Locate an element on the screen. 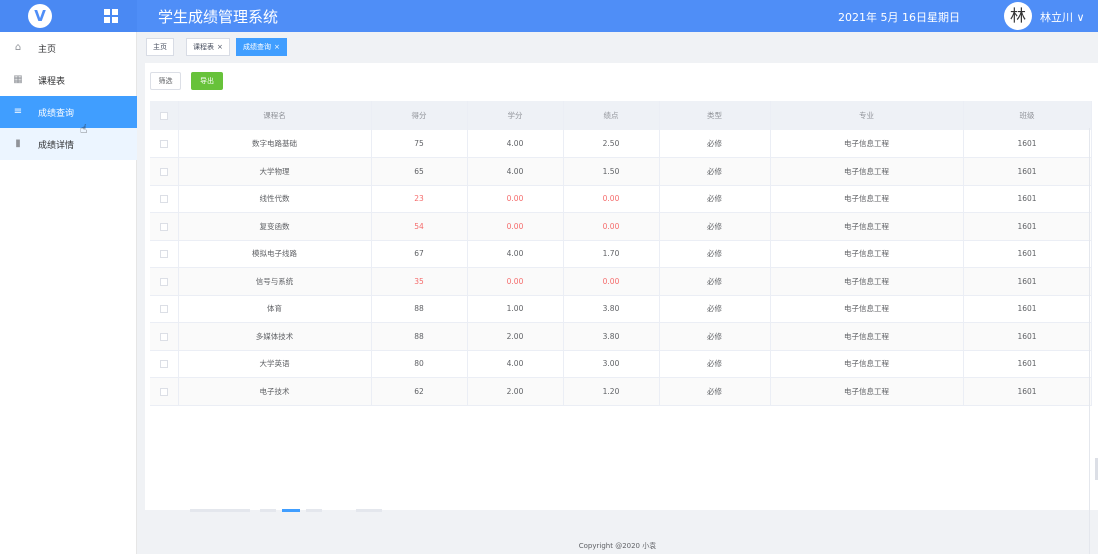  sidebar-item-home: ⌂ 主页 is located at coordinates (68, 48).